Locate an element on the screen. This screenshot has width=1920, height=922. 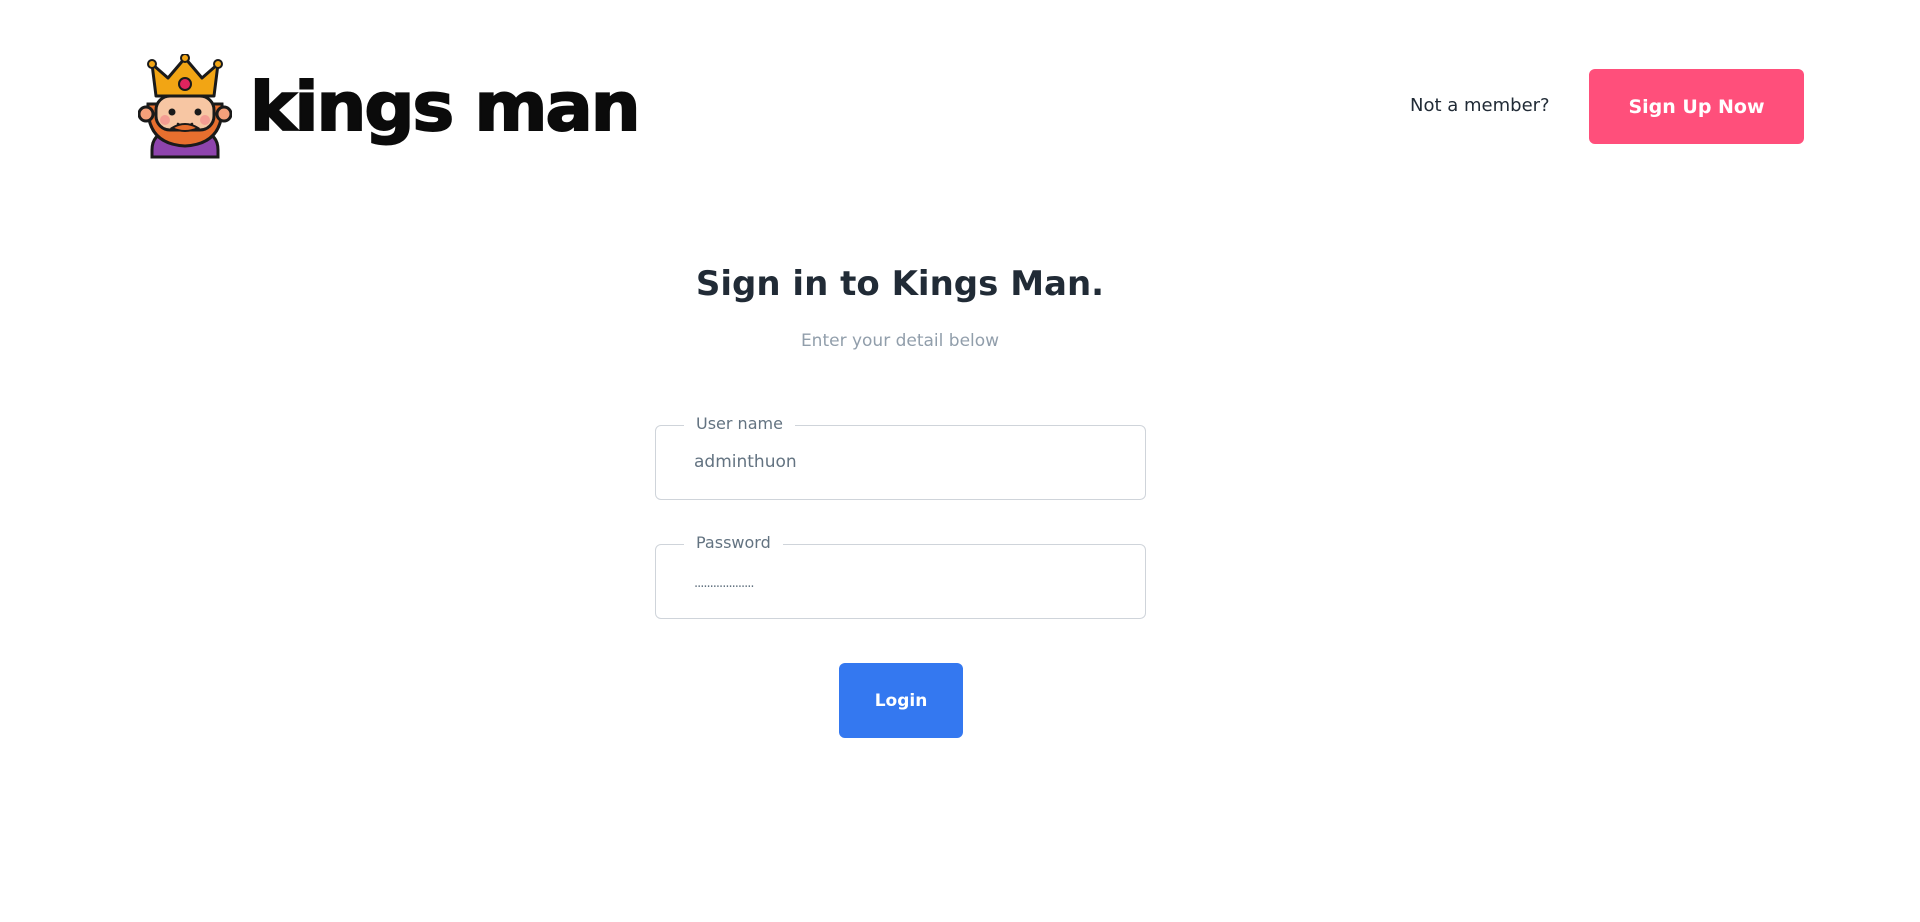
sign-up-button: Sign Up Now is located at coordinates (1696, 106).